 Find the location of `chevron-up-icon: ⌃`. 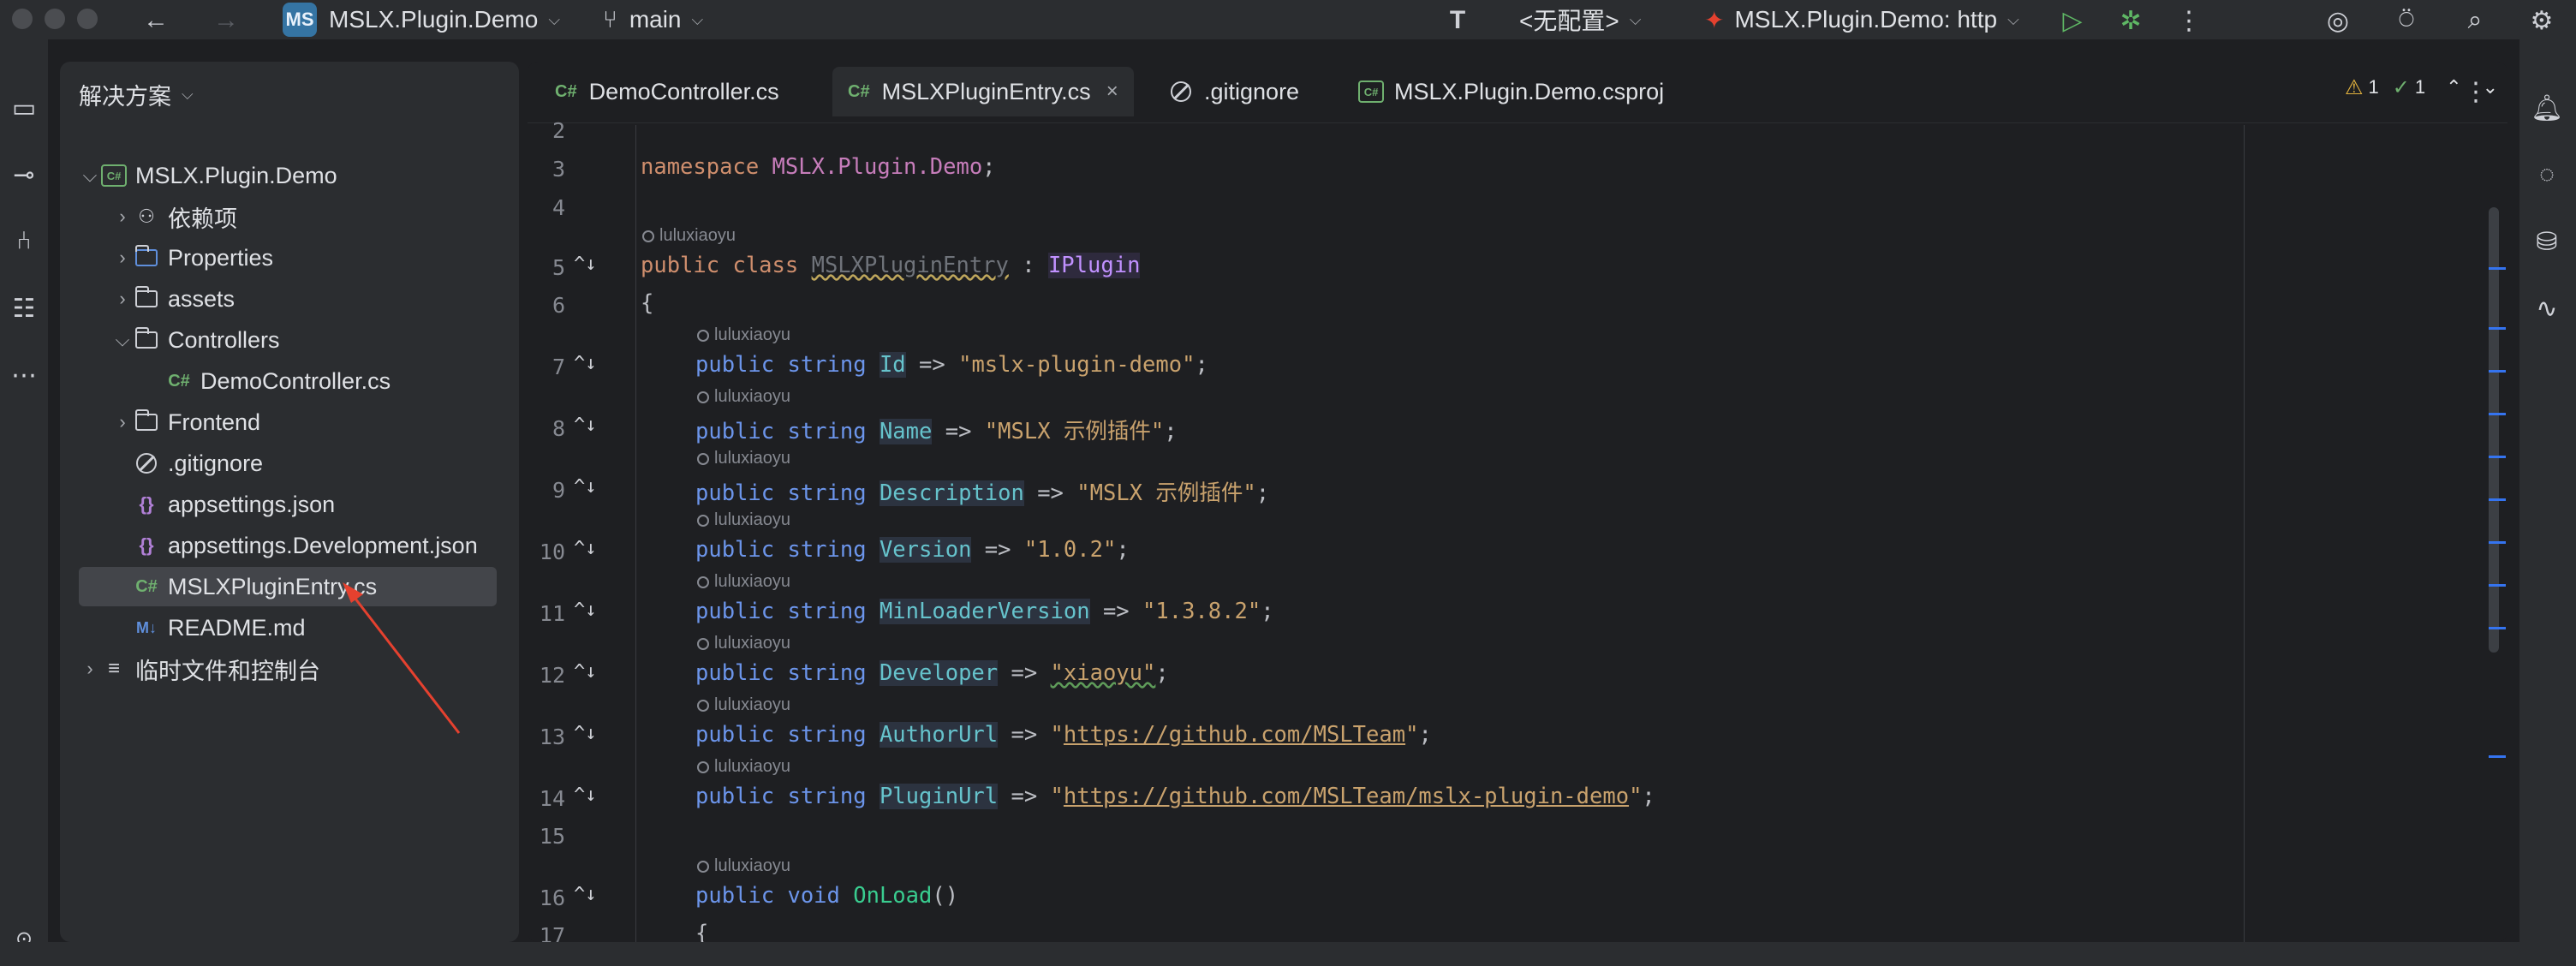

chevron-up-icon: ⌃ is located at coordinates (2453, 87).